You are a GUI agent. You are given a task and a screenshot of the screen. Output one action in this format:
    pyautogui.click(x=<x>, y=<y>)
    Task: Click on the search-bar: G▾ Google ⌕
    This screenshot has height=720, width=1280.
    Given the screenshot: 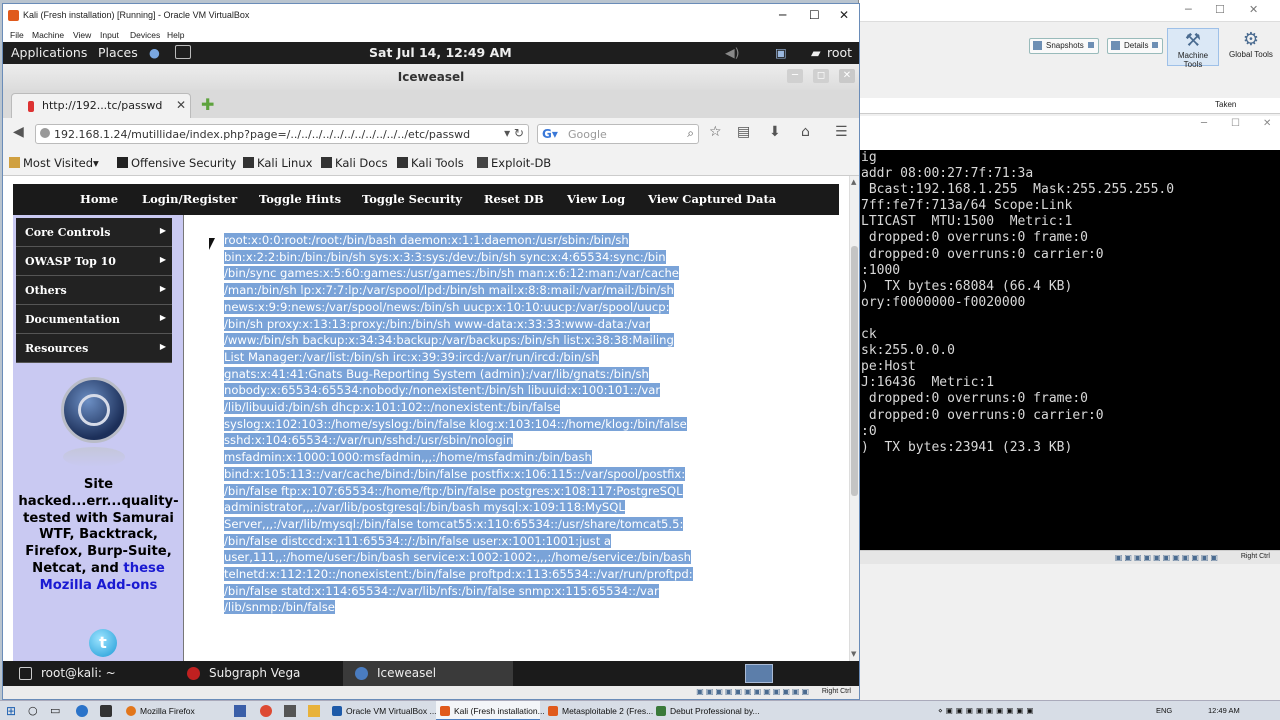 What is the action you would take?
    pyautogui.click(x=618, y=134)
    